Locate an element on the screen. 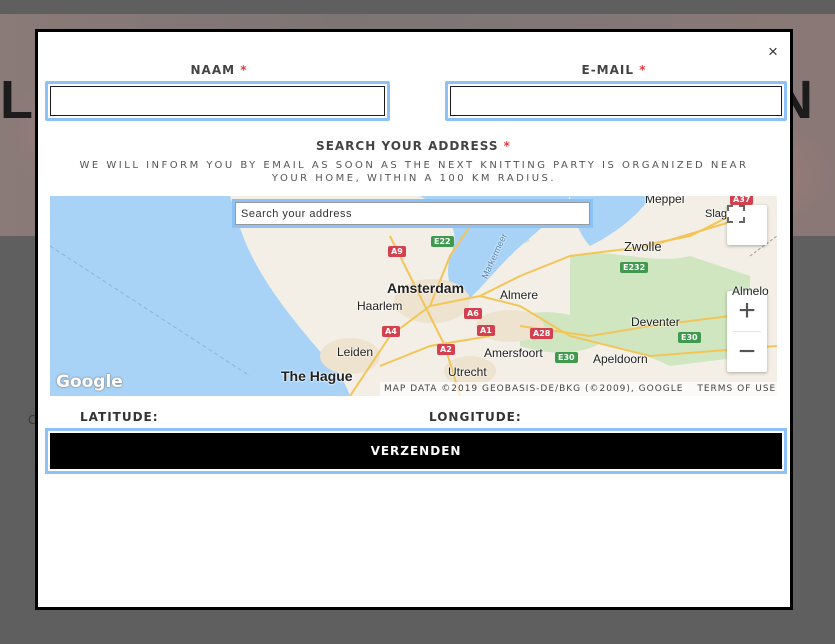  map-label-utrecht: Utrecht is located at coordinates (467, 372).